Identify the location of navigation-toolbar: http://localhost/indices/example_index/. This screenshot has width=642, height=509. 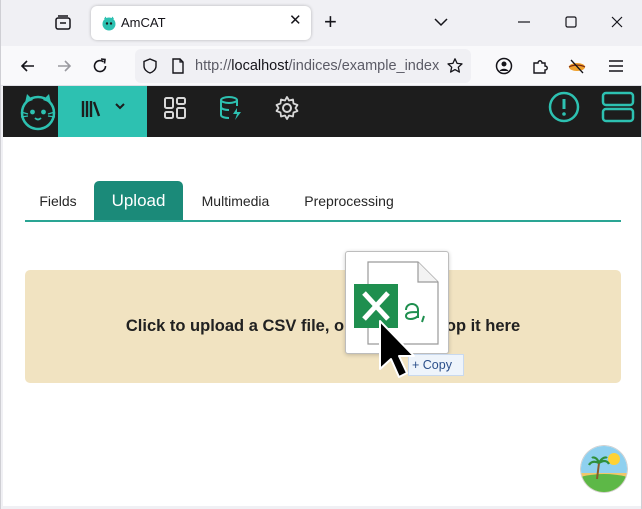
(321, 66).